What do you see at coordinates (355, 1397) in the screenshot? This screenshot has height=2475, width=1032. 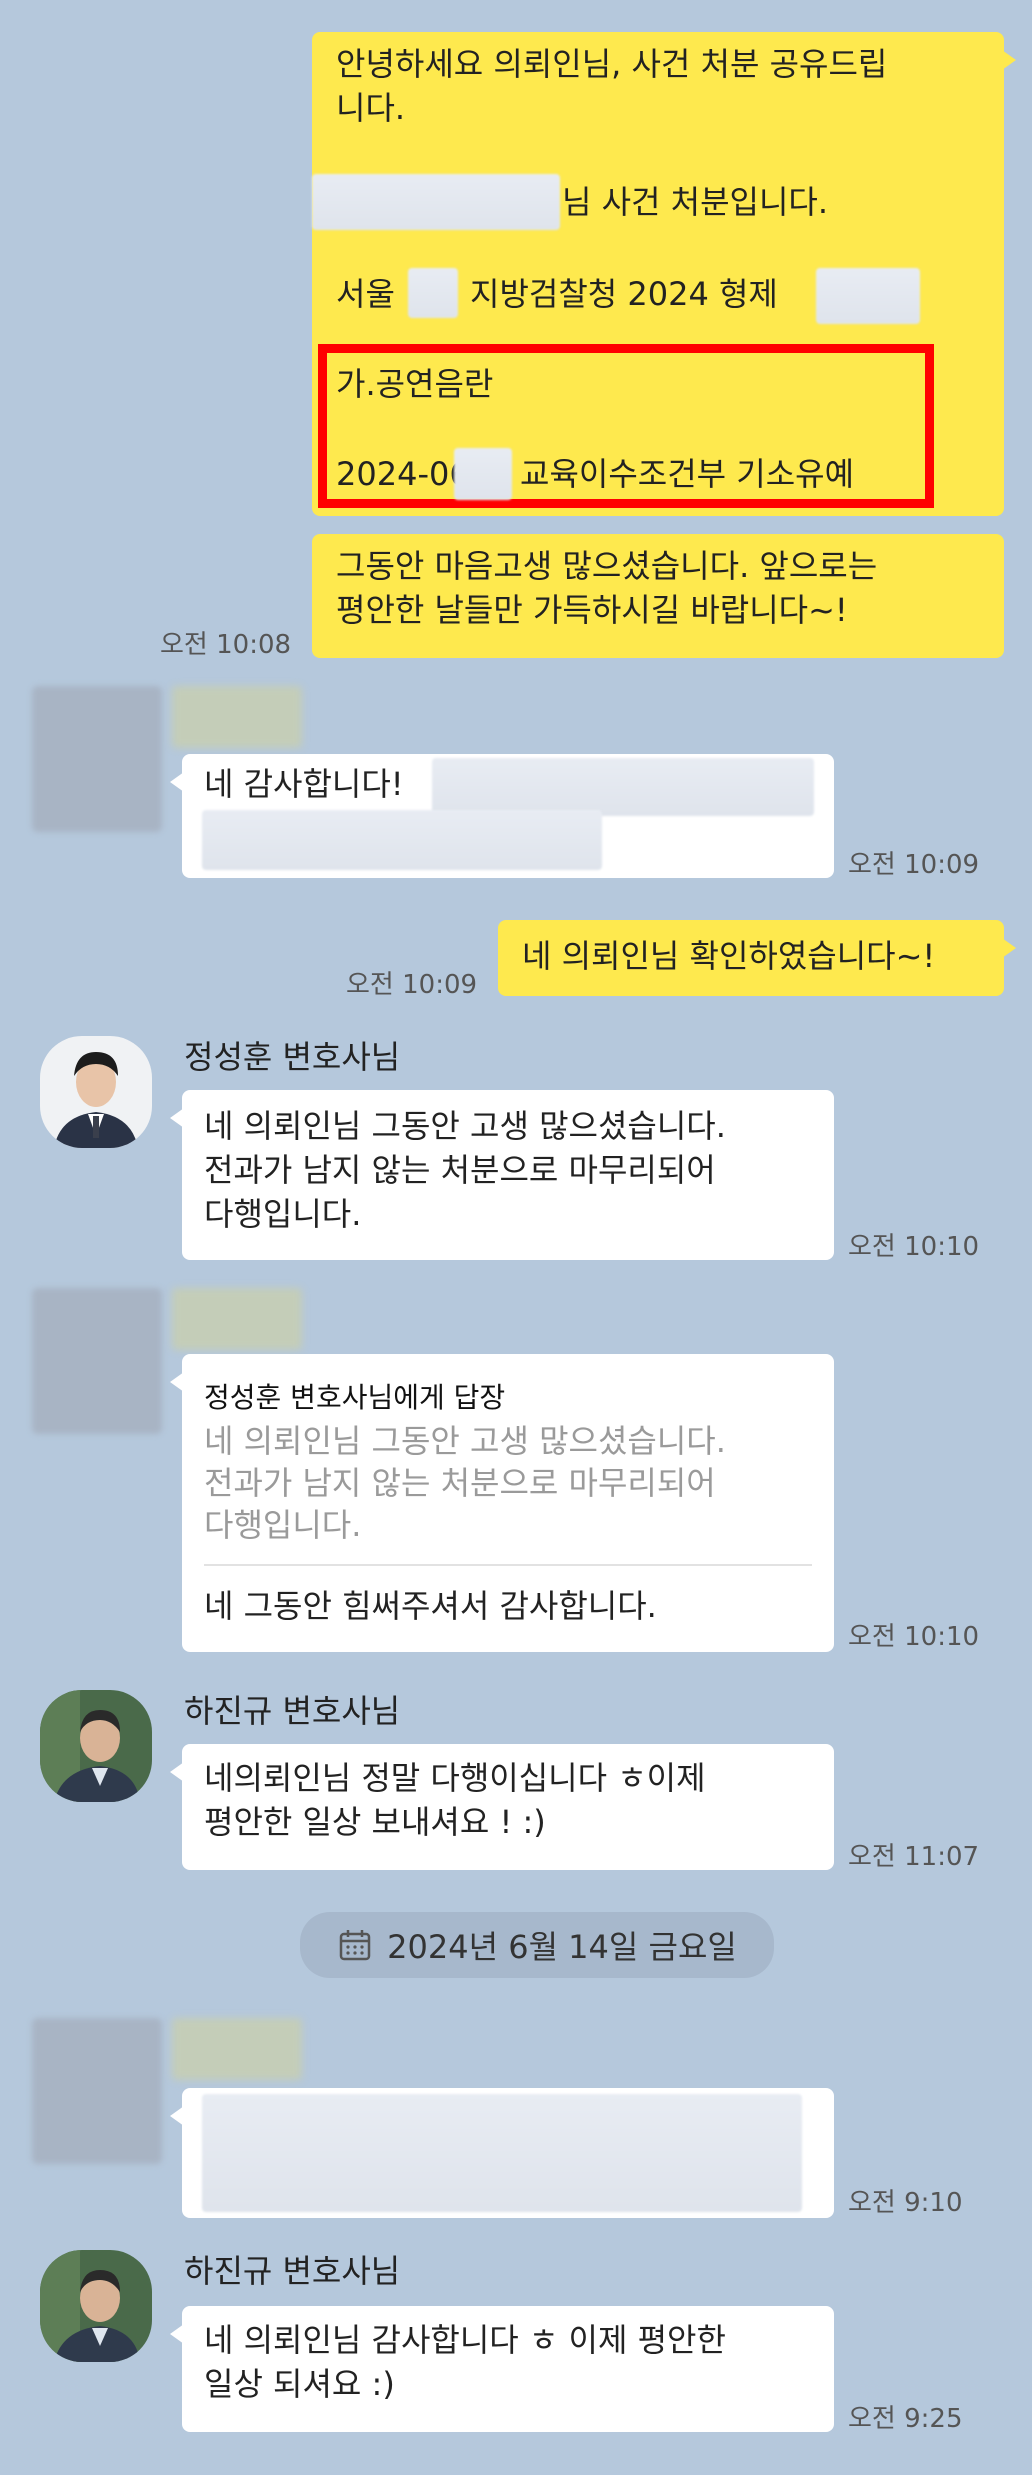 I see `reply-header: 정성훈 변호사님에게 답장` at bounding box center [355, 1397].